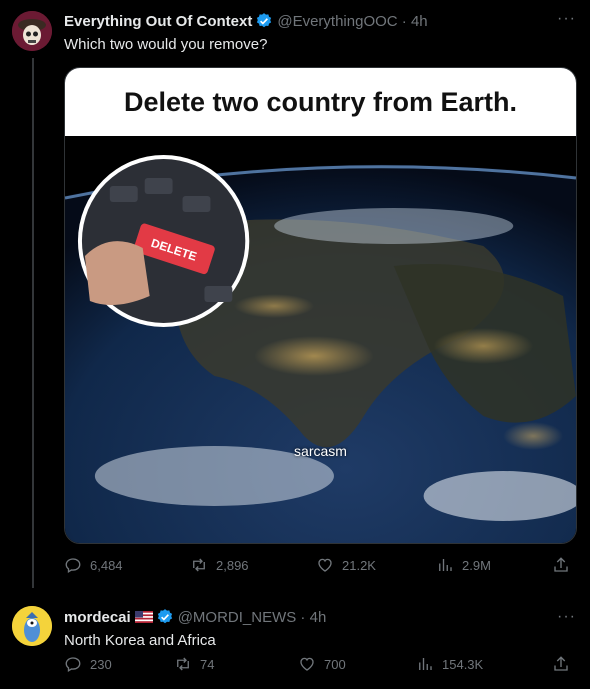 This screenshot has width=590, height=689. What do you see at coordinates (106, 565) in the screenshot?
I see `reply-count: 6,484` at bounding box center [106, 565].